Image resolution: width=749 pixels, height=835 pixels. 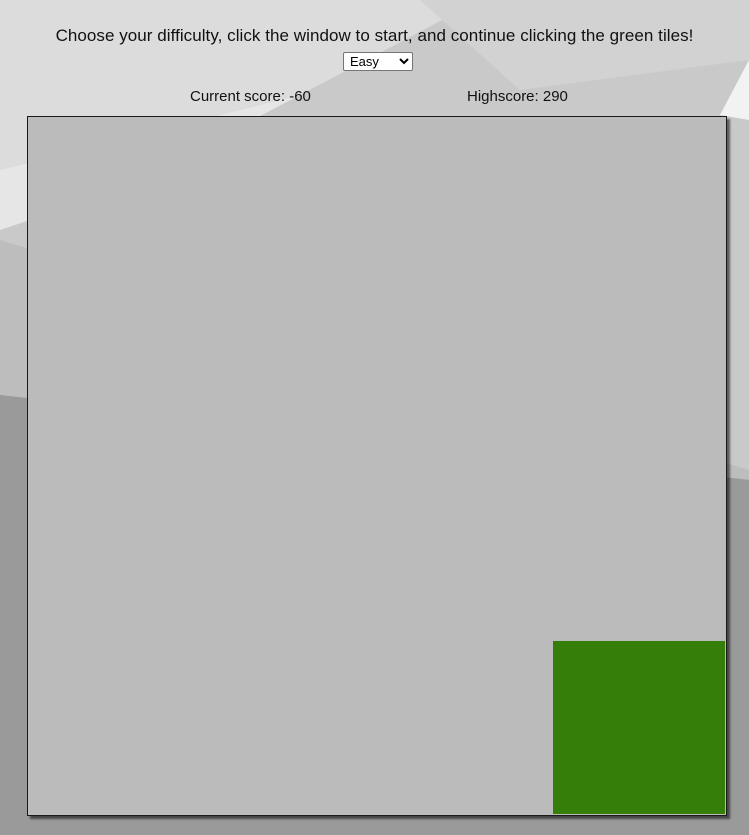 What do you see at coordinates (378, 61) in the screenshot?
I see `difficulty-select: Easy` at bounding box center [378, 61].